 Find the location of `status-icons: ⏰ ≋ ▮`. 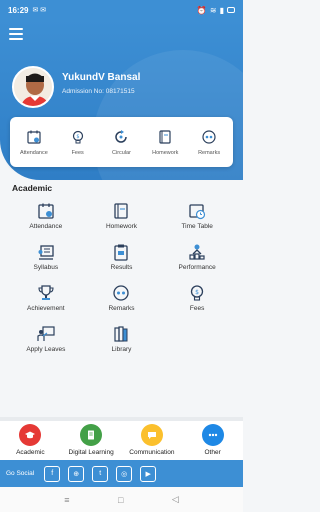

status-icons: ⏰ ≋ ▮ is located at coordinates (216, 10).